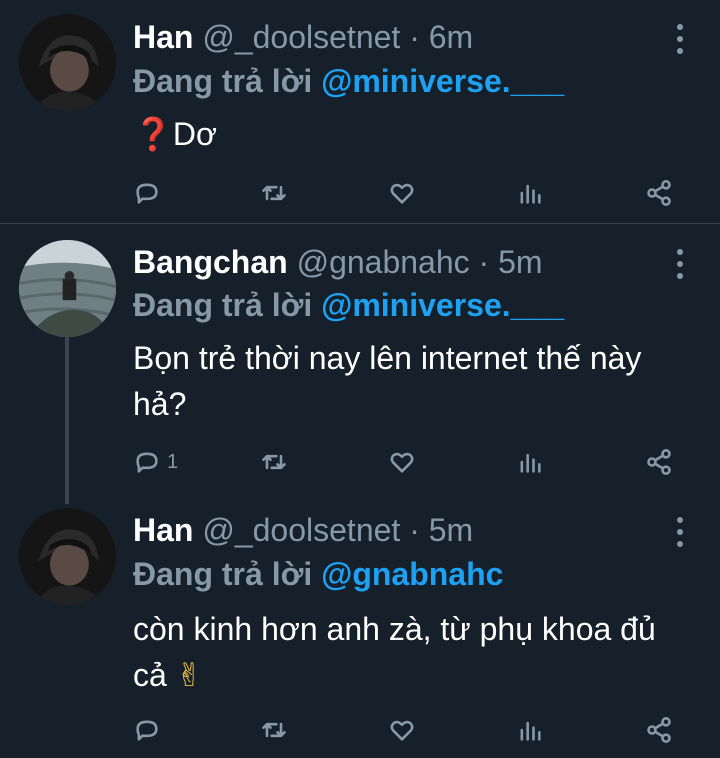 Image resolution: width=720 pixels, height=758 pixels. I want to click on mention-link: @gnabnahc, so click(412, 574).